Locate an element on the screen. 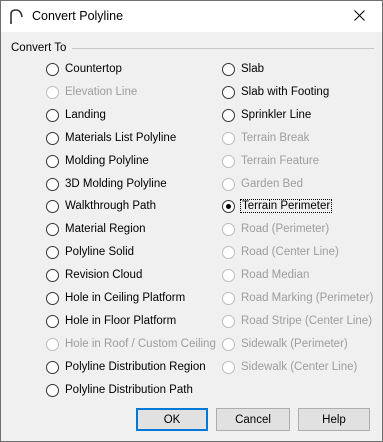 This screenshot has height=442, width=383. radio-checked-icon is located at coordinates (228, 206).